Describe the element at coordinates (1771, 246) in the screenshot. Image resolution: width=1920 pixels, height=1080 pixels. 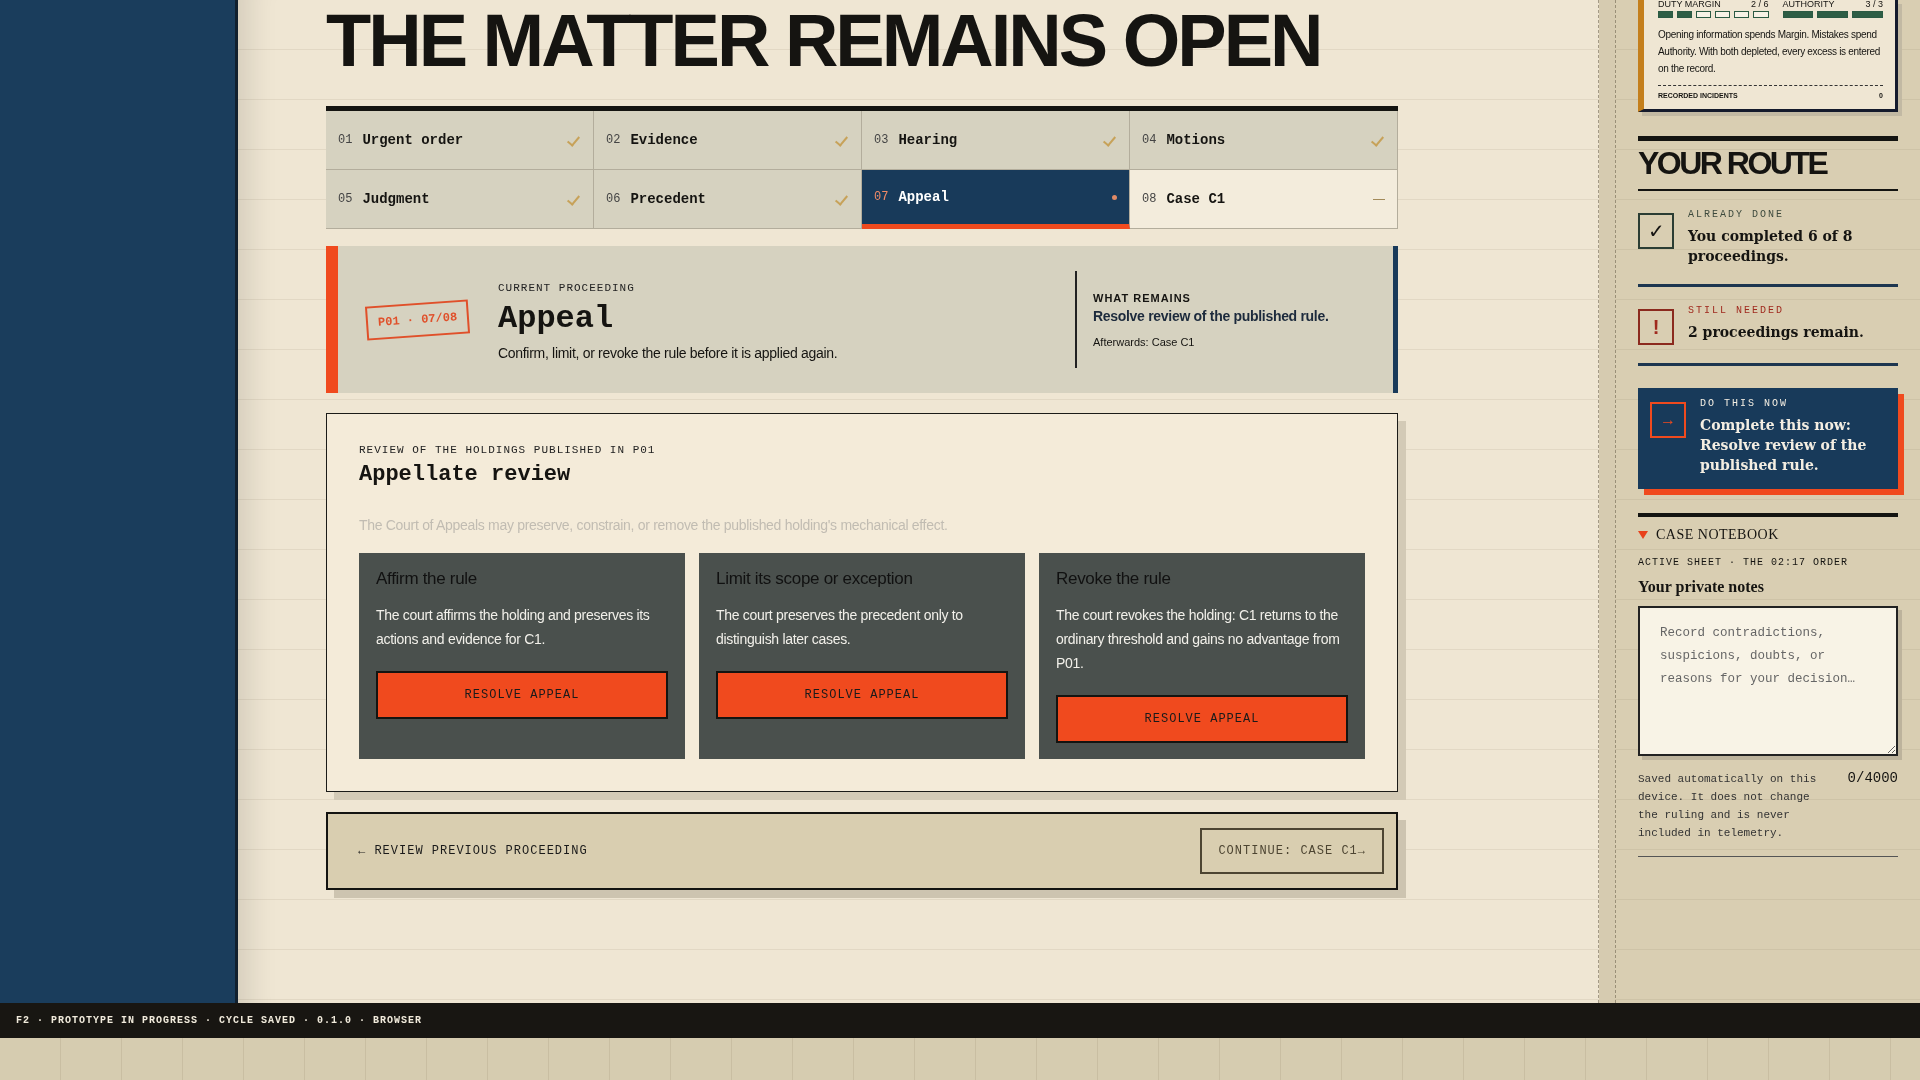
I see `step-description: You completed 6 of 8 proceedings.` at that location.